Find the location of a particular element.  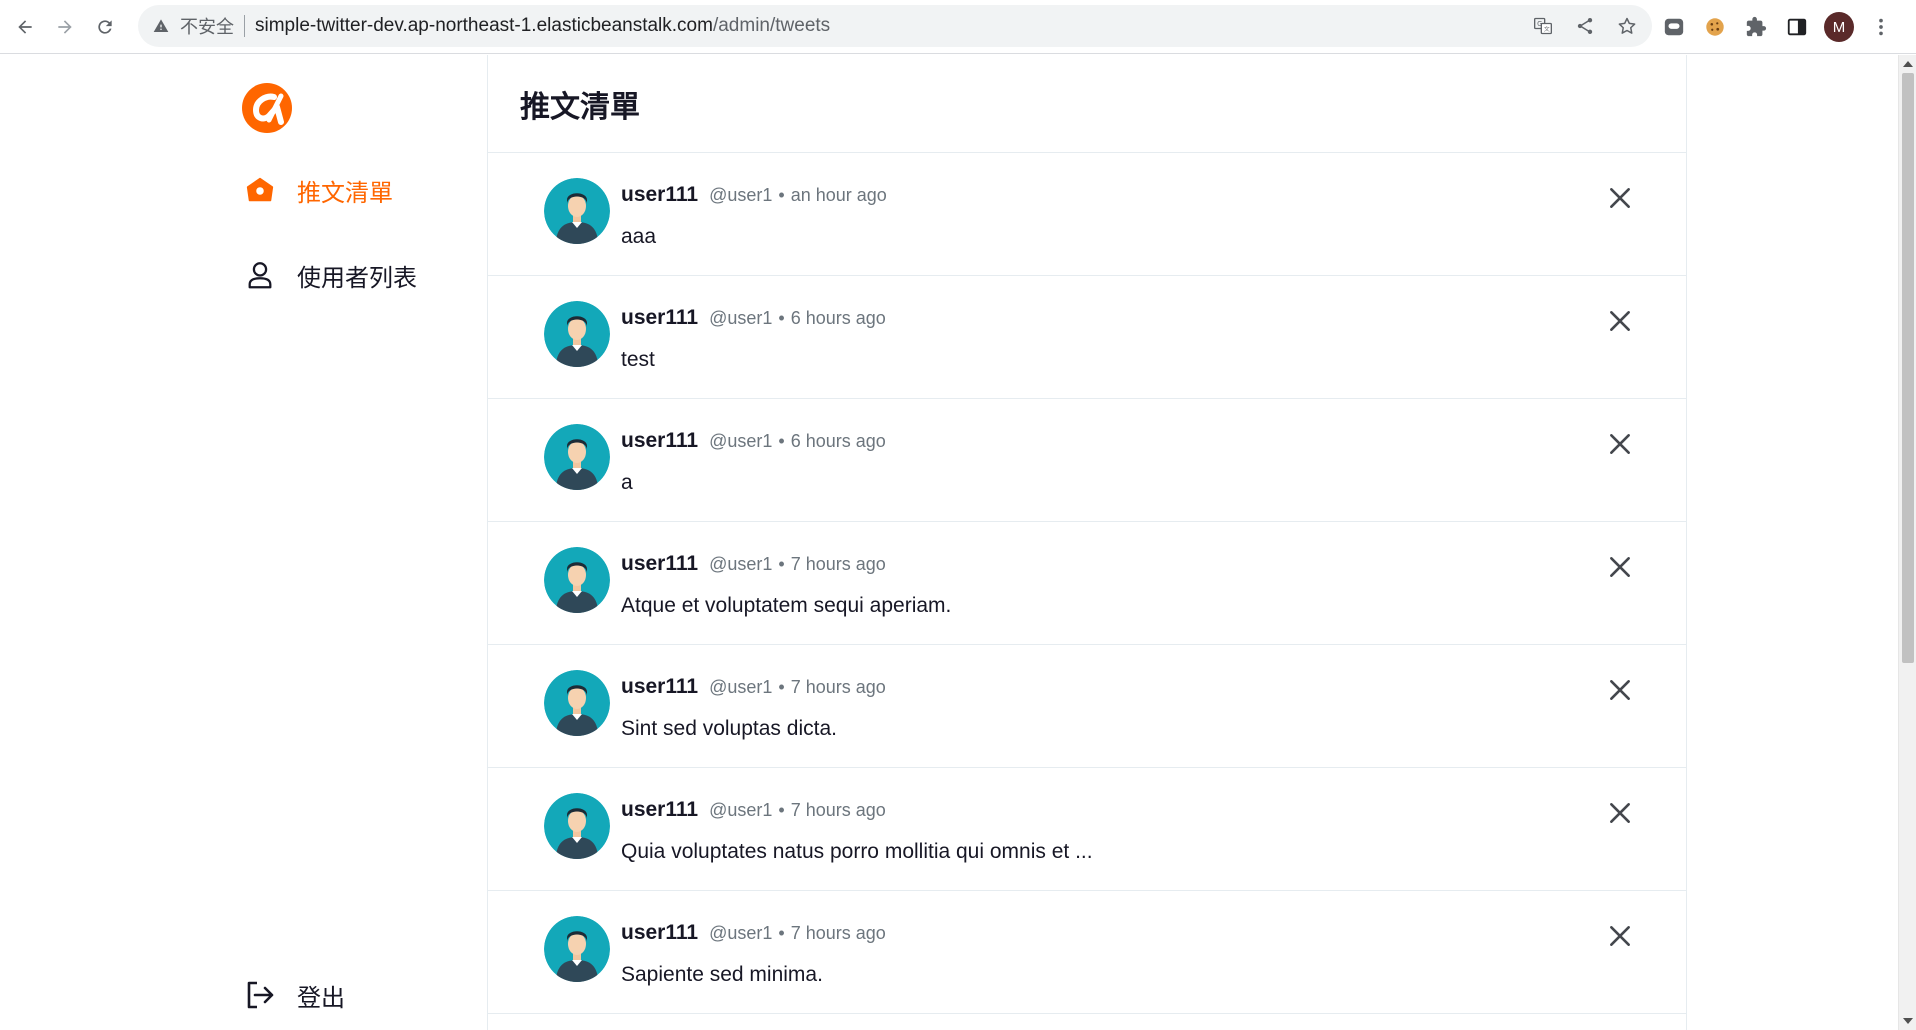

logo-icon is located at coordinates (267, 108).